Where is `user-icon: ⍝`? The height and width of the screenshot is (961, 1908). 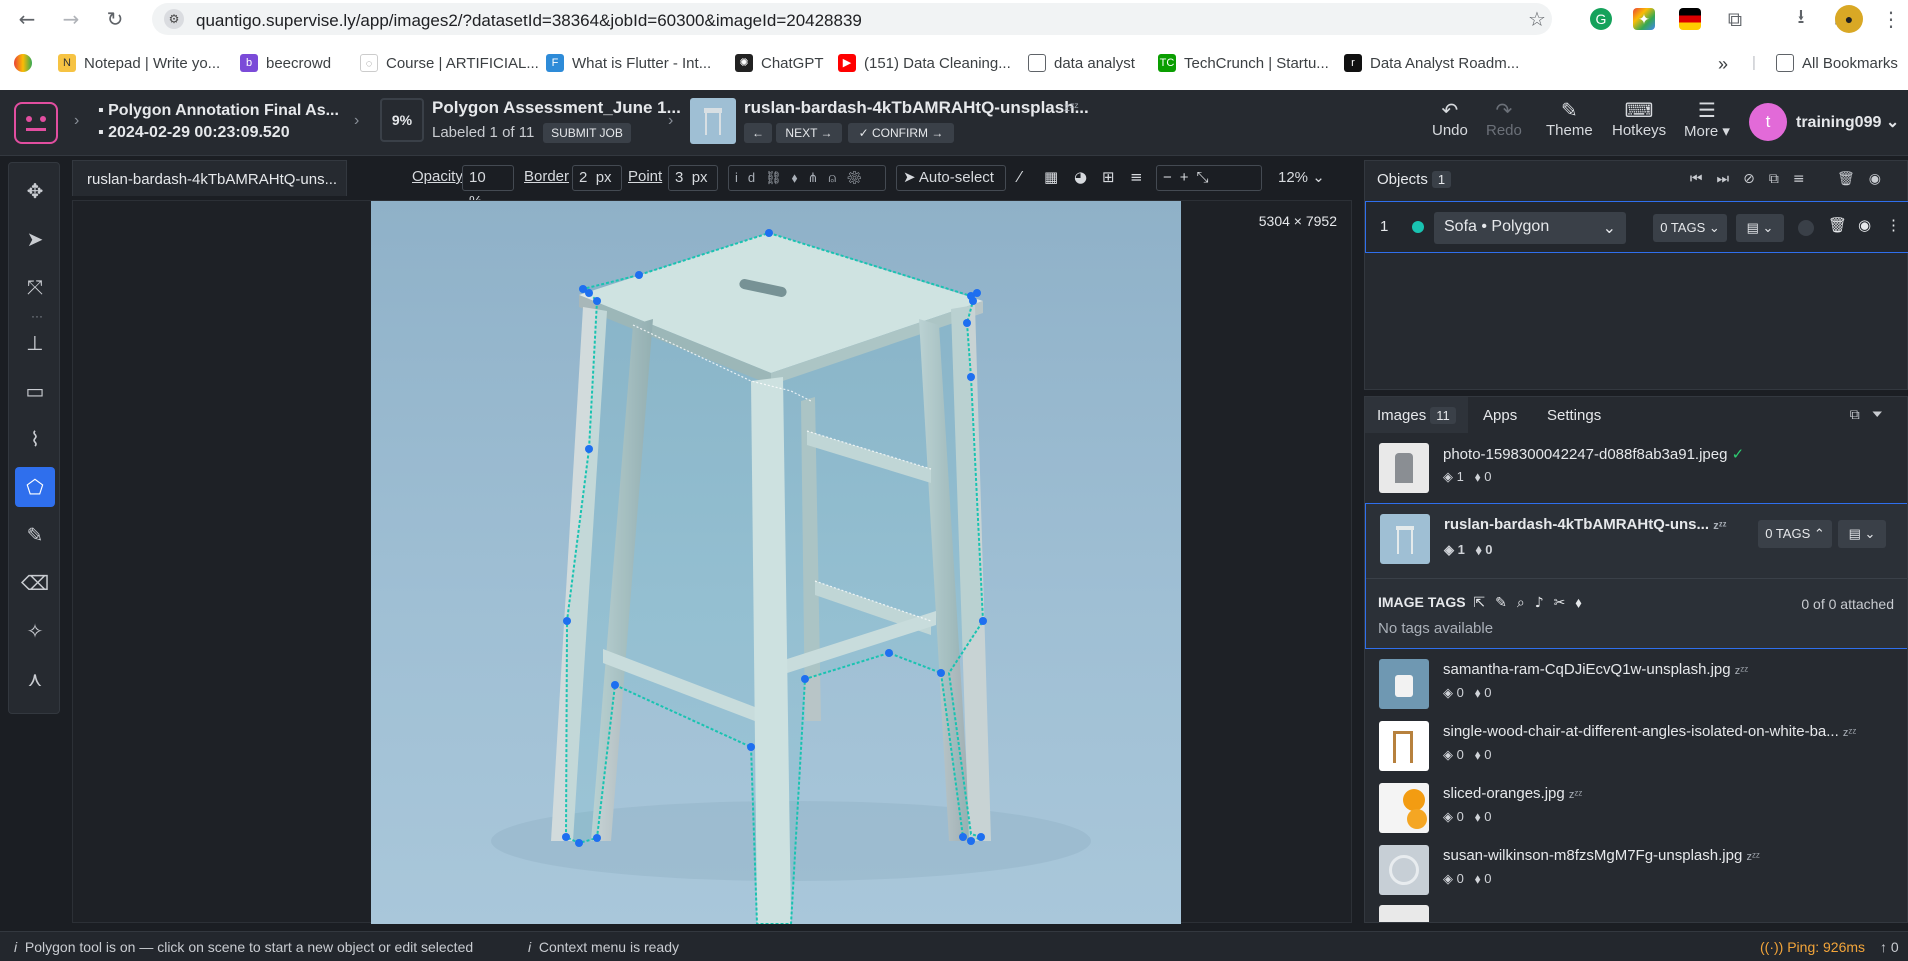
user-icon: ⍝ is located at coordinates (837, 177).